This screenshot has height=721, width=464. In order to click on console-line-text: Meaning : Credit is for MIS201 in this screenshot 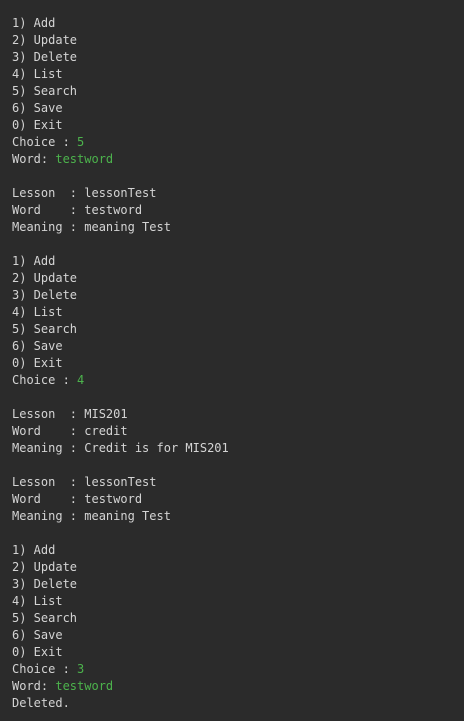, I will do `click(120, 448)`.